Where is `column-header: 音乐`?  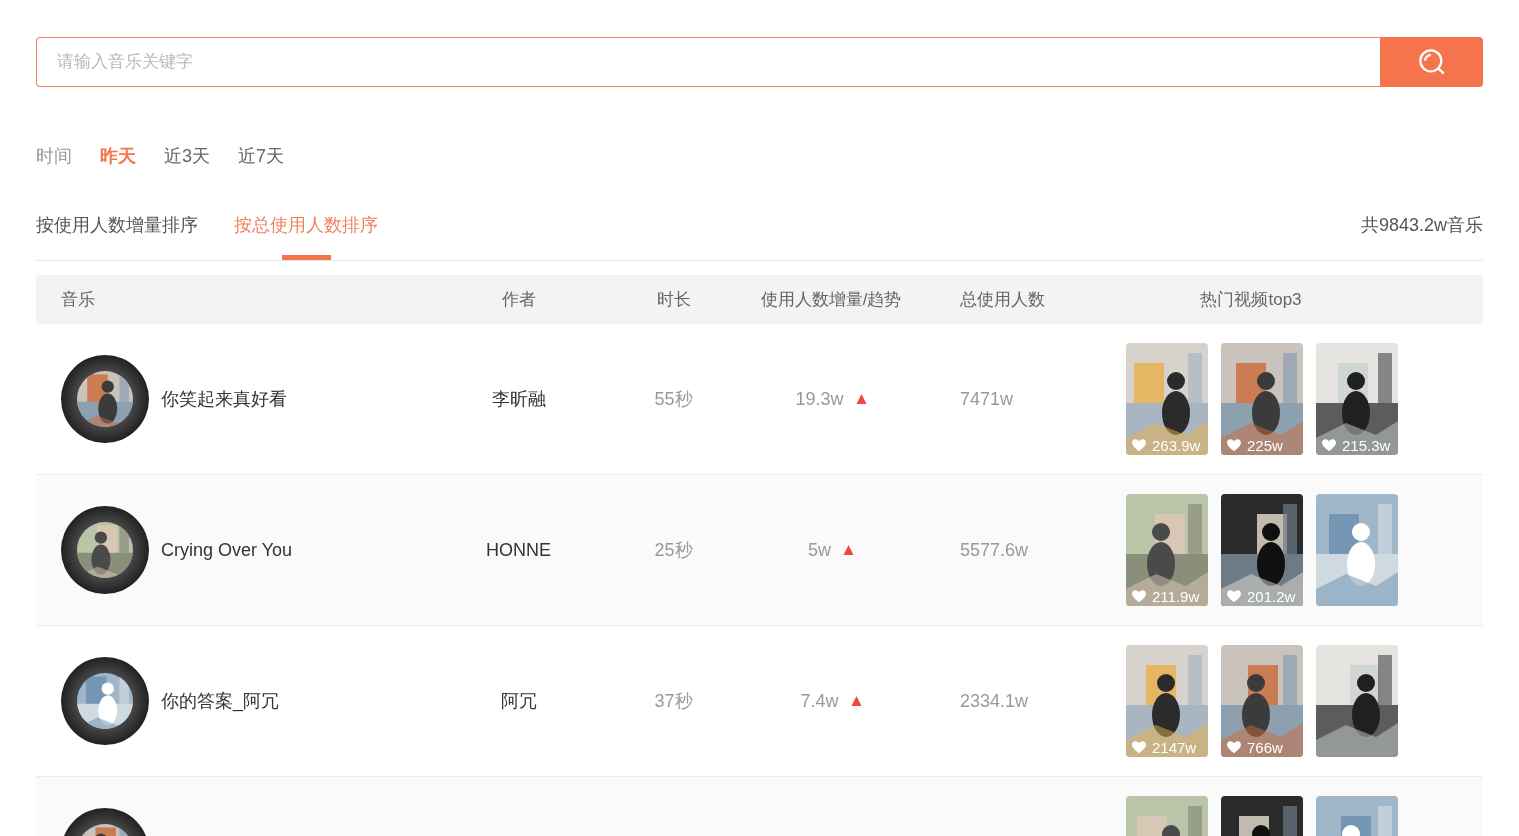
column-header: 音乐 is located at coordinates (78, 299).